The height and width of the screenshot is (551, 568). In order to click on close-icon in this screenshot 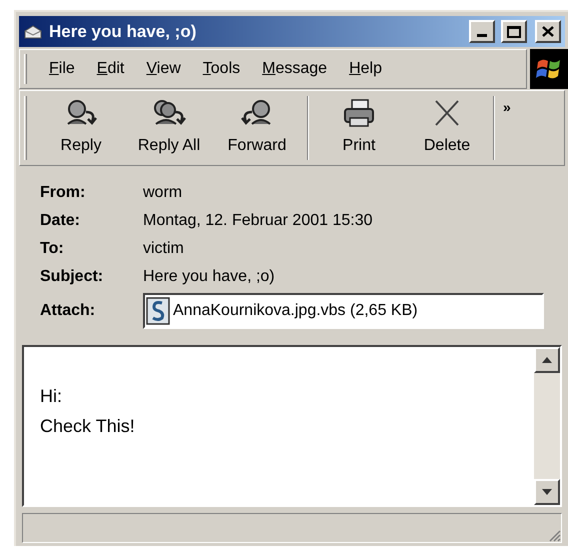, I will do `click(548, 31)`.